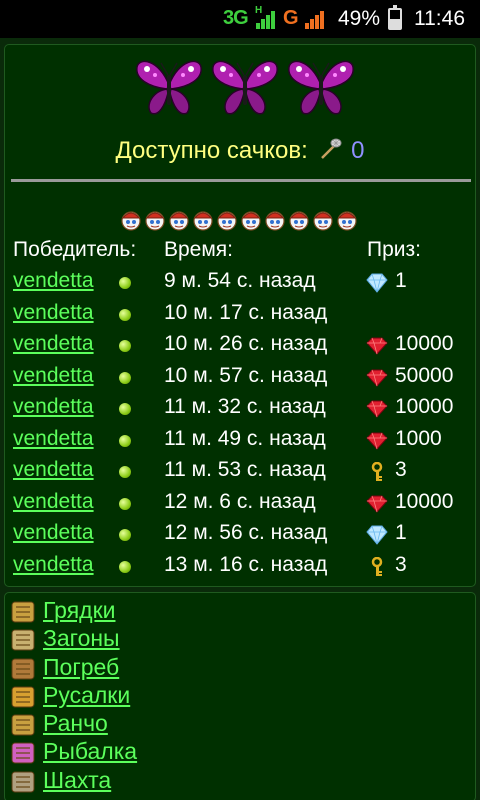  I want to click on col-time-header: Время:, so click(199, 249).